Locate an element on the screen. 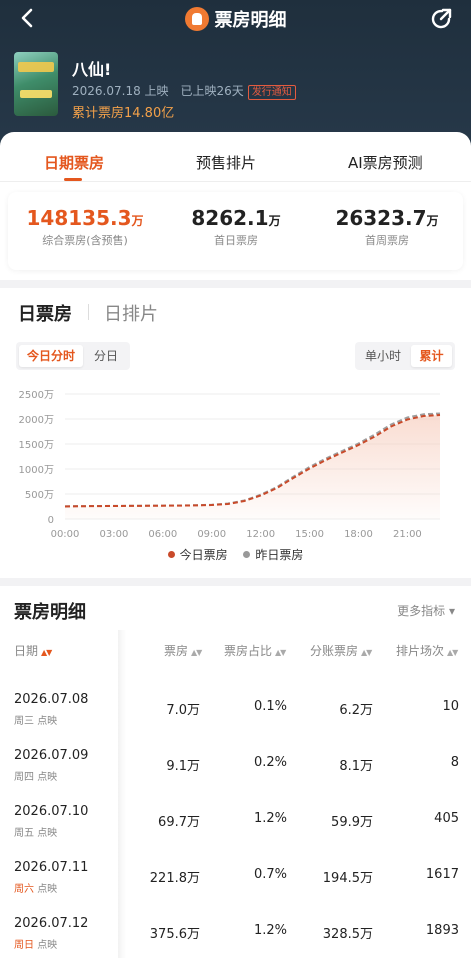 The height and width of the screenshot is (958, 471). release-notice-badge: 发行通知 is located at coordinates (271, 92).